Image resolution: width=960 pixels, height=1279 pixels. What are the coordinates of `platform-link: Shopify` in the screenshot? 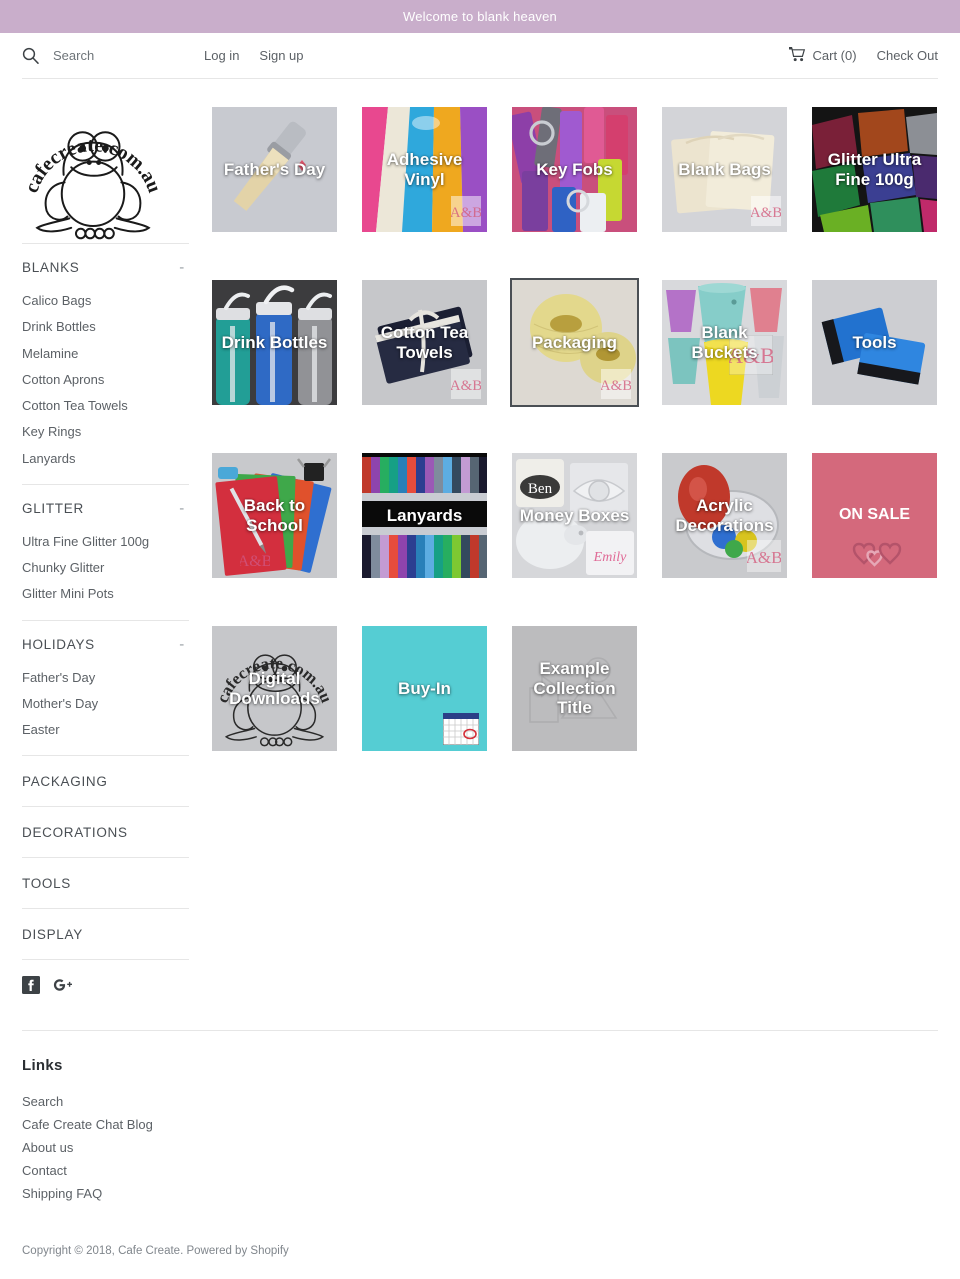 It's located at (269, 1251).